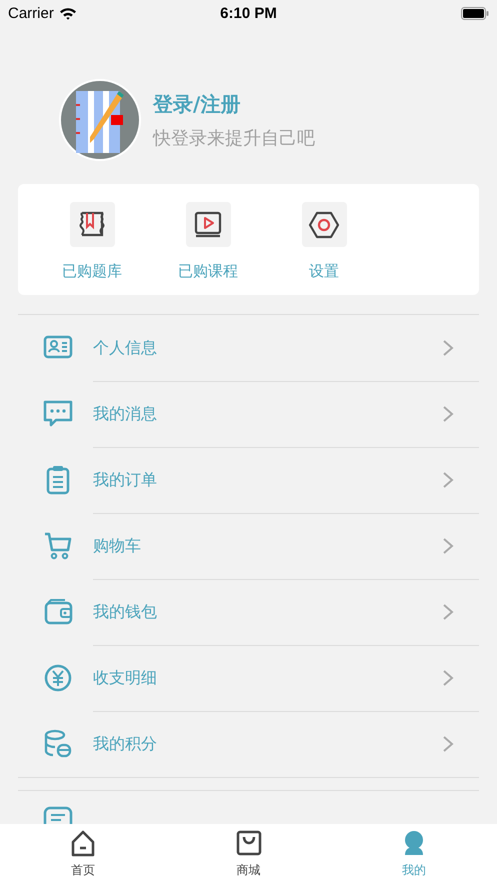  Describe the element at coordinates (267, 348) in the screenshot. I see `menu-item: 个人信息` at that location.